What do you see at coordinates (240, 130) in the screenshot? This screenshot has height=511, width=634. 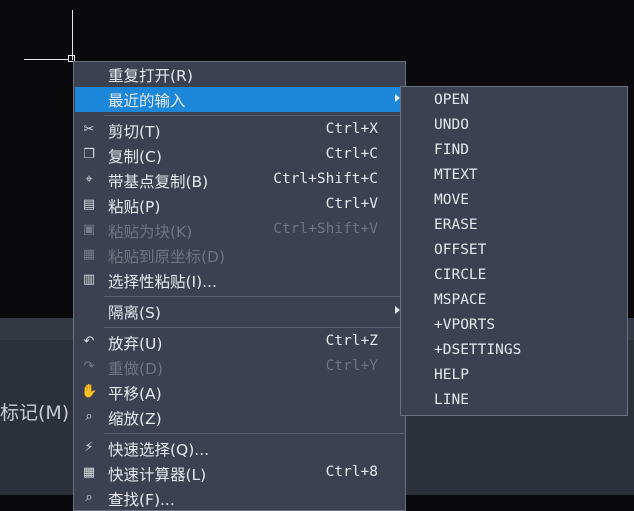 I see `menu-item: ✂ 剪切(T) Ctrl+X` at bounding box center [240, 130].